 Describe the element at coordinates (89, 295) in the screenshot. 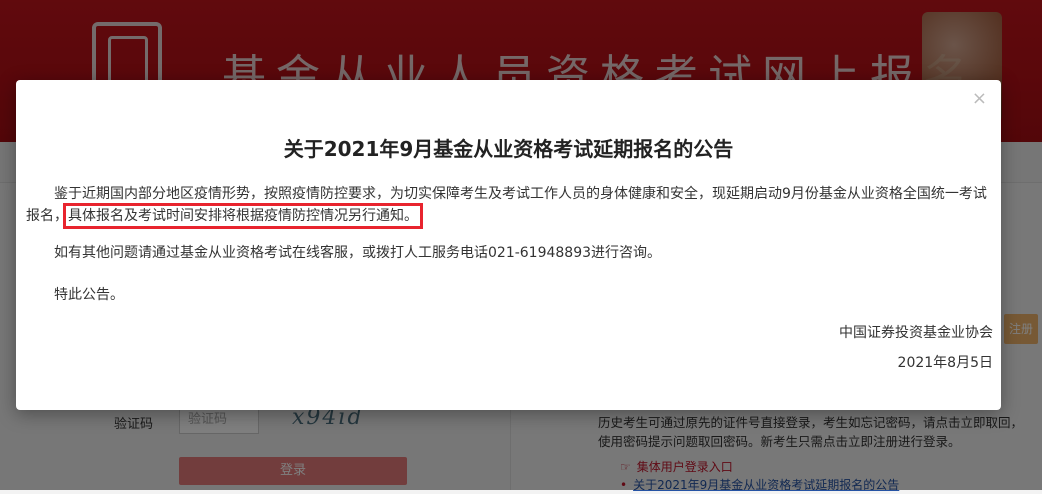

I see `announcement-paragraph-3: 特此公告。` at that location.